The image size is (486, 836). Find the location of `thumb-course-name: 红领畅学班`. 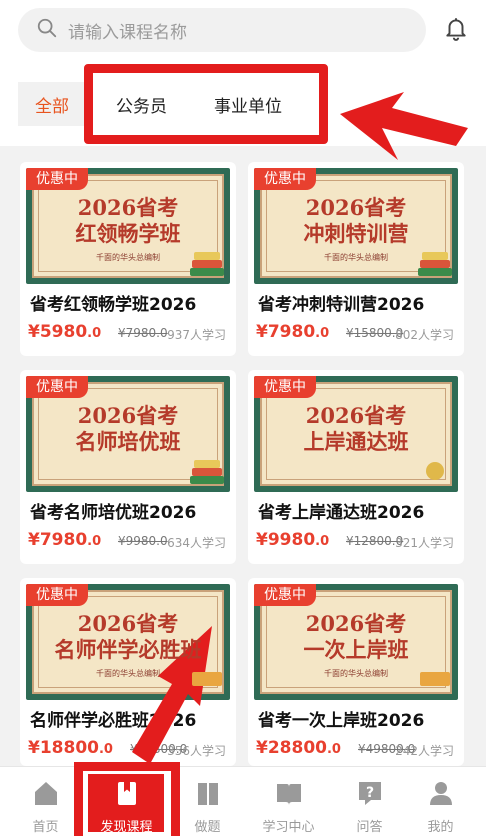

thumb-course-name: 红领畅学班 is located at coordinates (128, 233).